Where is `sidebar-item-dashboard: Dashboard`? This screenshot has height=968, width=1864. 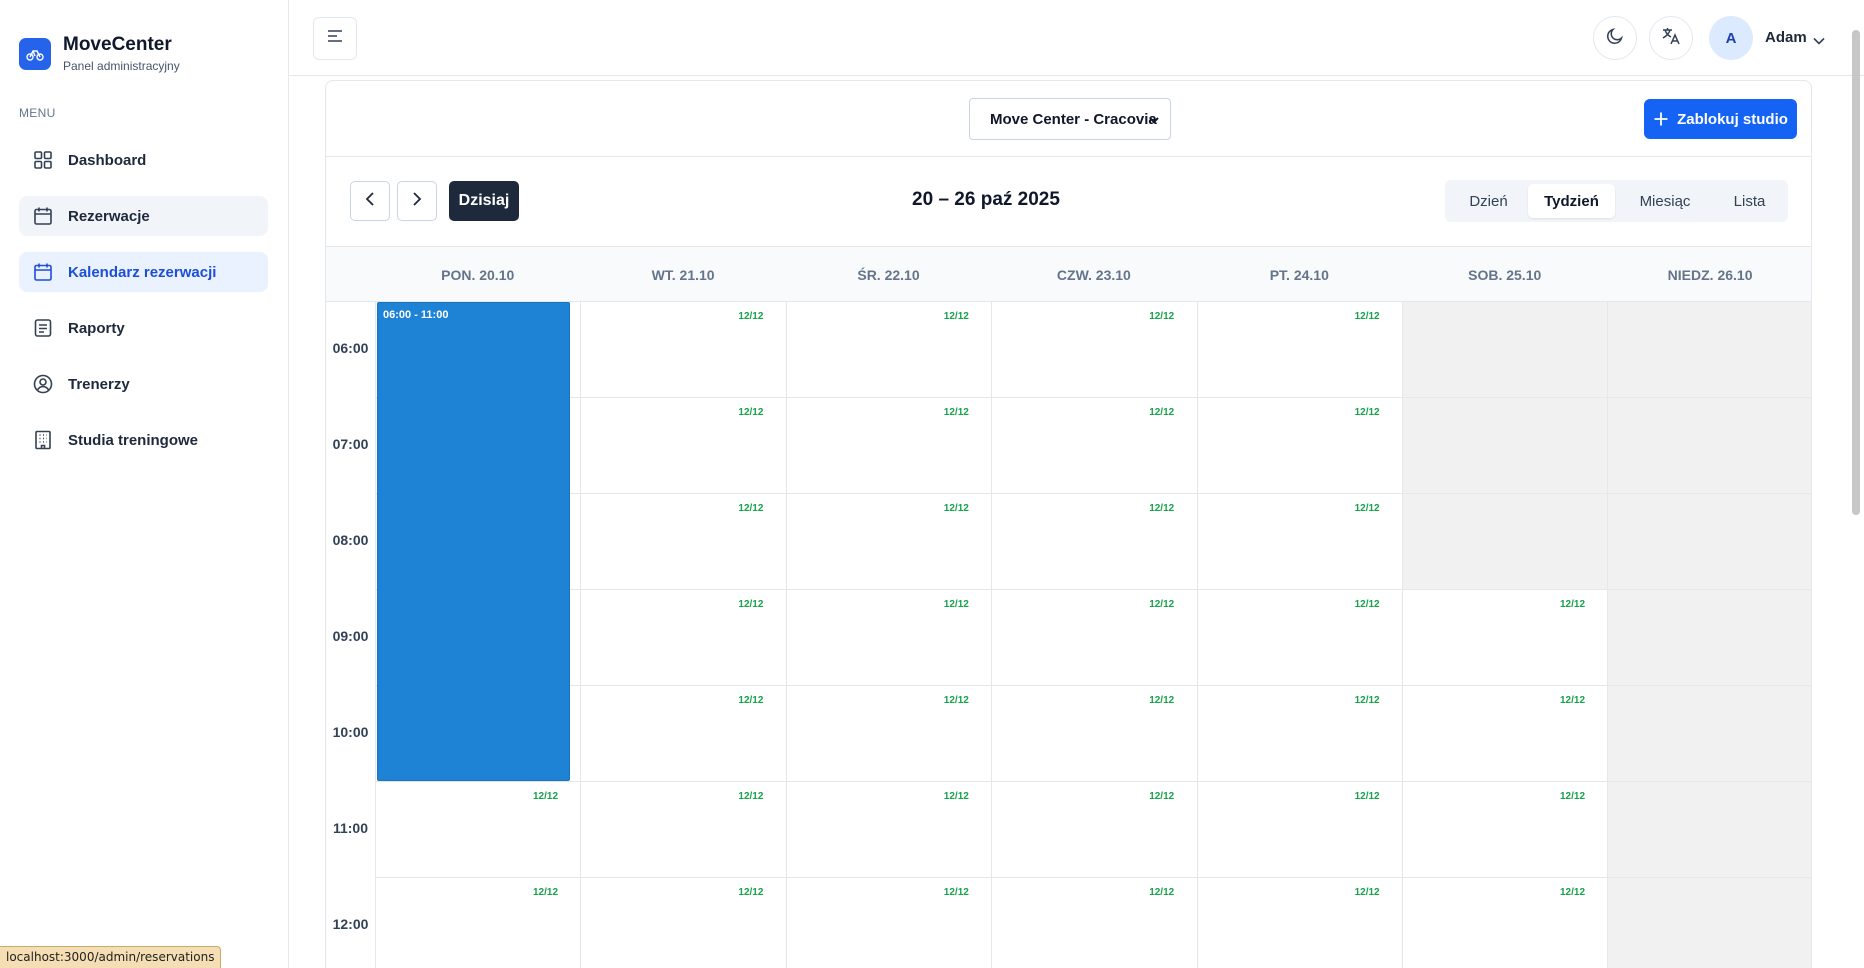
sidebar-item-dashboard: Dashboard is located at coordinates (143, 160).